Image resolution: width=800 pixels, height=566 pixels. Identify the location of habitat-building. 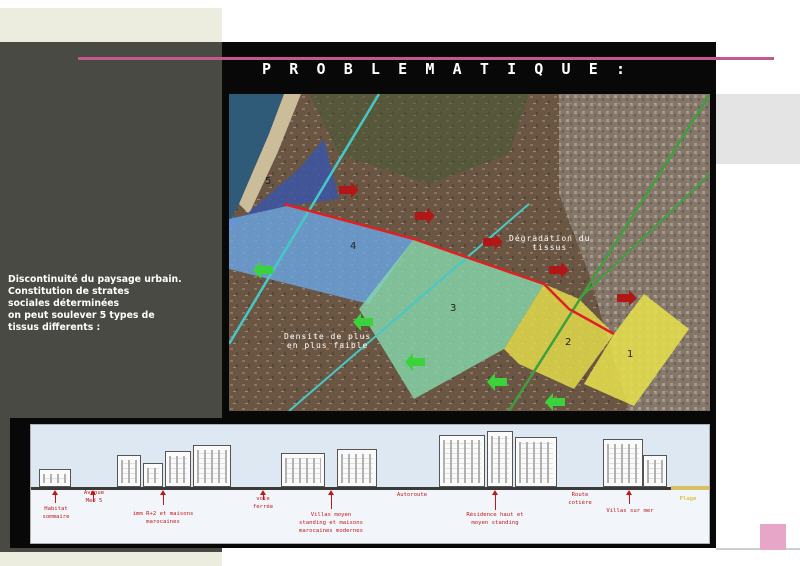
(55, 478).